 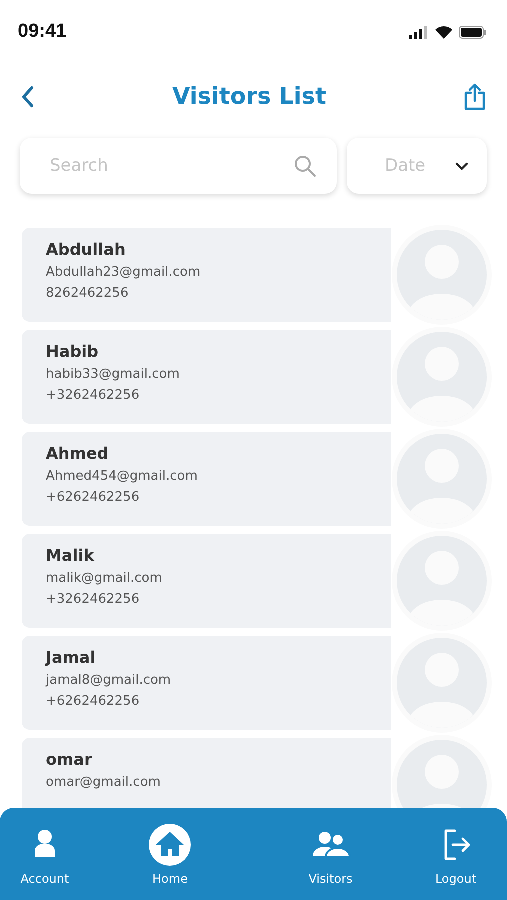 I want to click on page-title: Visitors List, so click(x=249, y=97).